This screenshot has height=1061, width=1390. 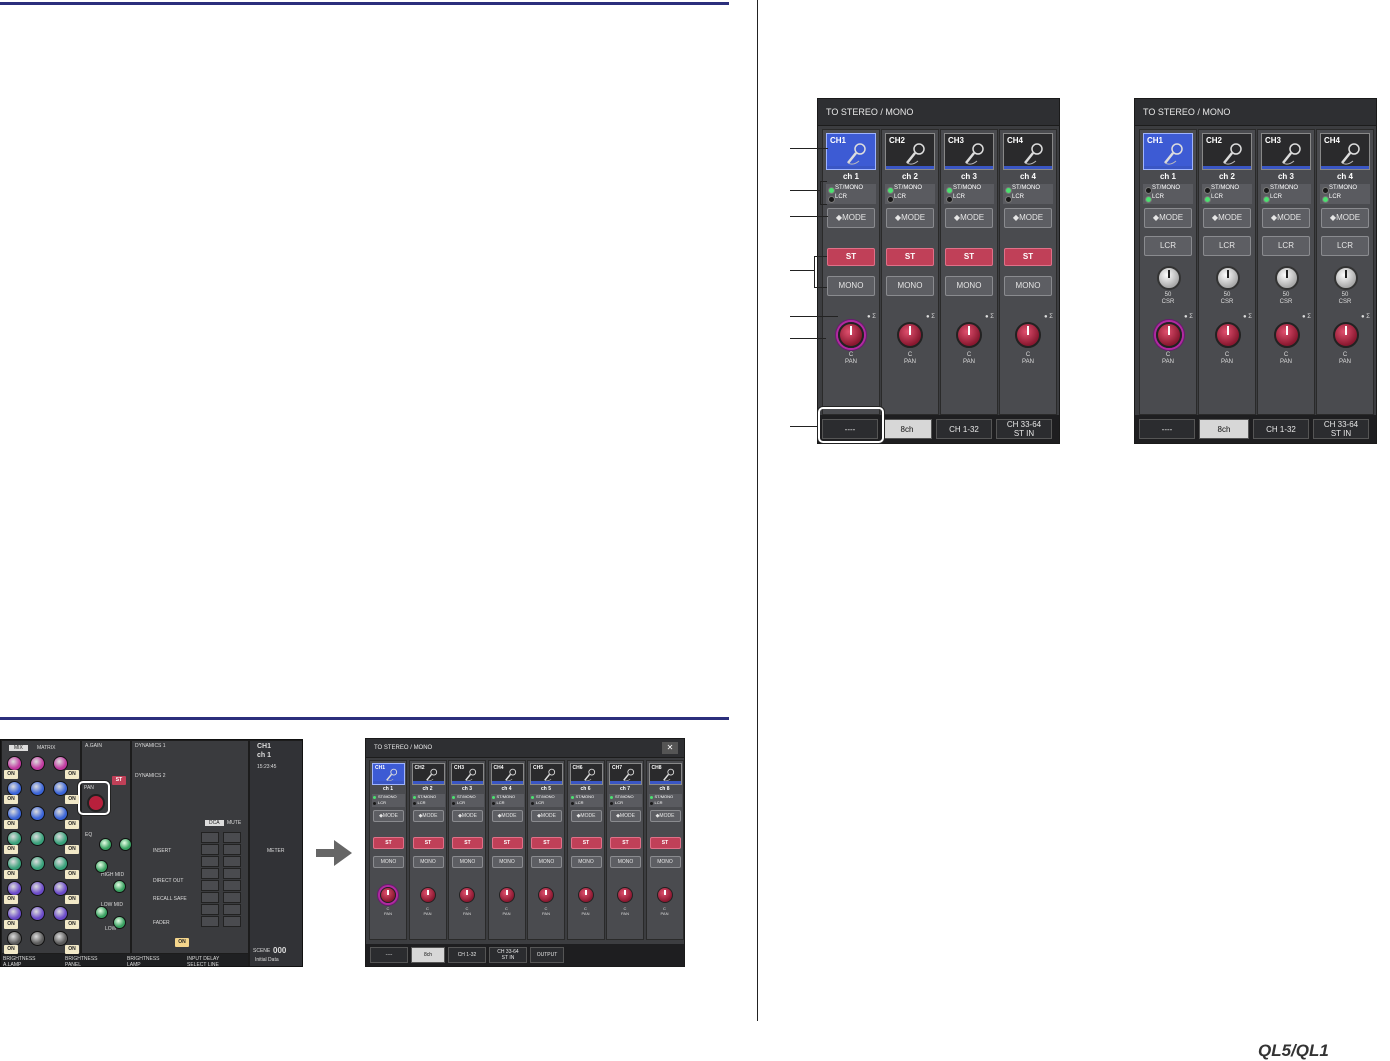 What do you see at coordinates (547, 955) in the screenshot?
I see `range-tab: OUTPUT` at bounding box center [547, 955].